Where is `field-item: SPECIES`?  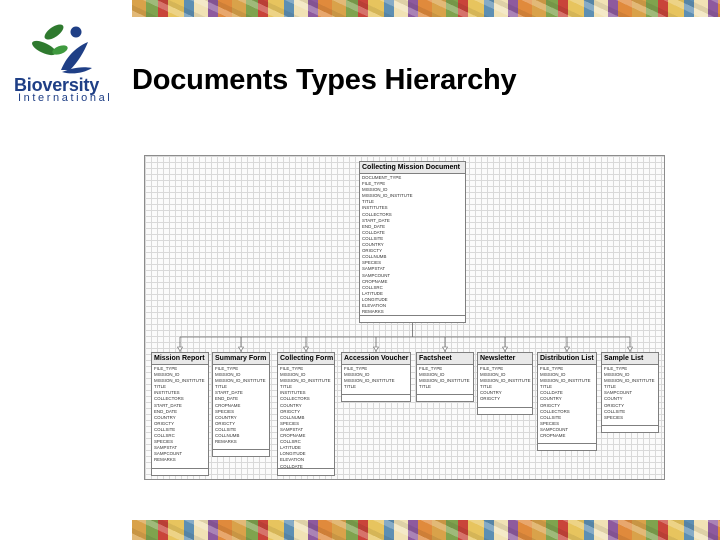
field-item: SPECIES is located at coordinates (614, 417).